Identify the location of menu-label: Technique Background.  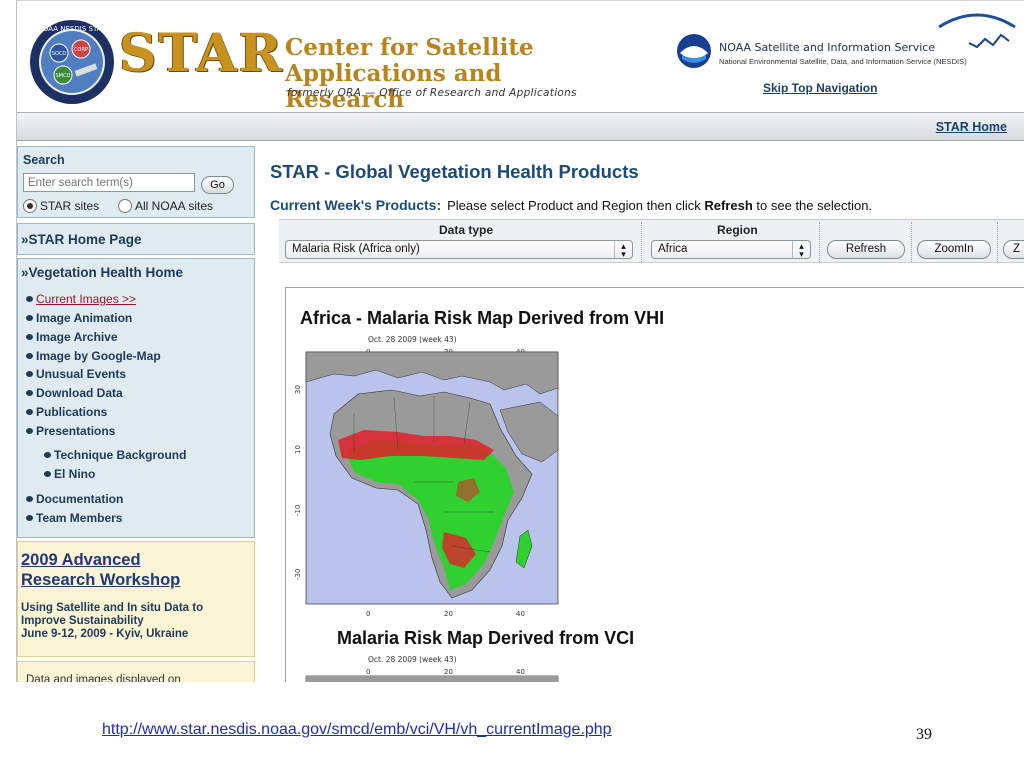
(120, 455).